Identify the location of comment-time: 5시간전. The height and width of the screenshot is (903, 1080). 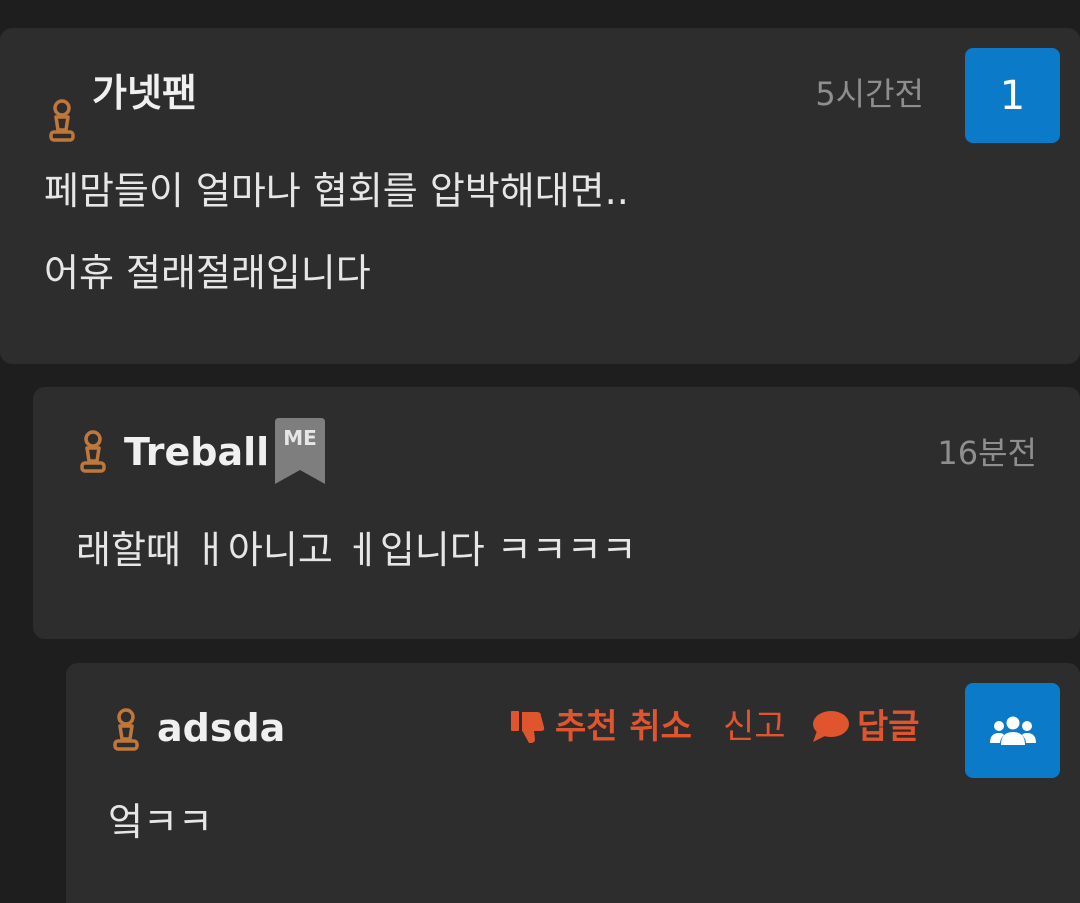
(869, 94).